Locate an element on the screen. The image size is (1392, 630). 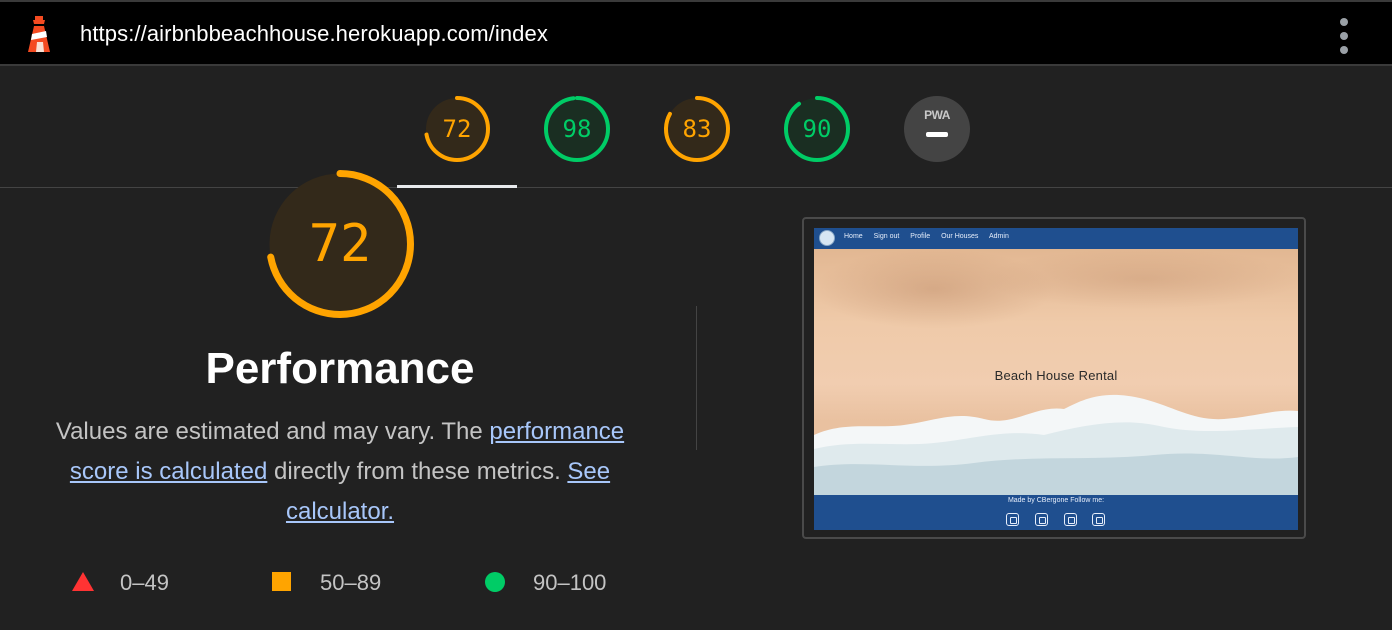
gauge-accessibility: 98 is located at coordinates (577, 129).